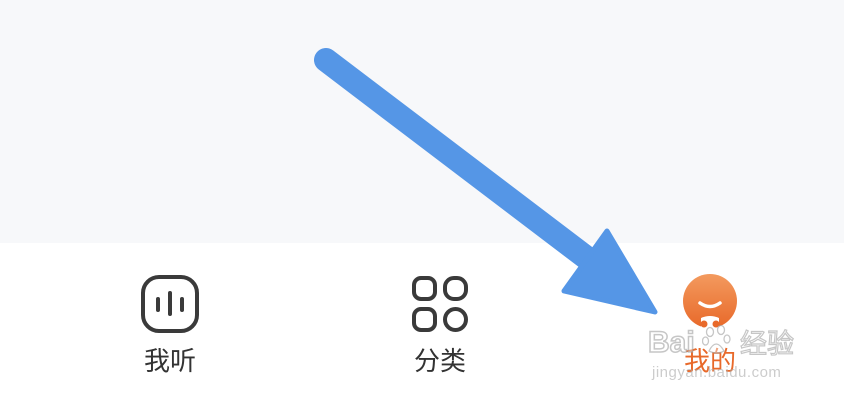  What do you see at coordinates (169, 361) in the screenshot?
I see `tab-label: 我听` at bounding box center [169, 361].